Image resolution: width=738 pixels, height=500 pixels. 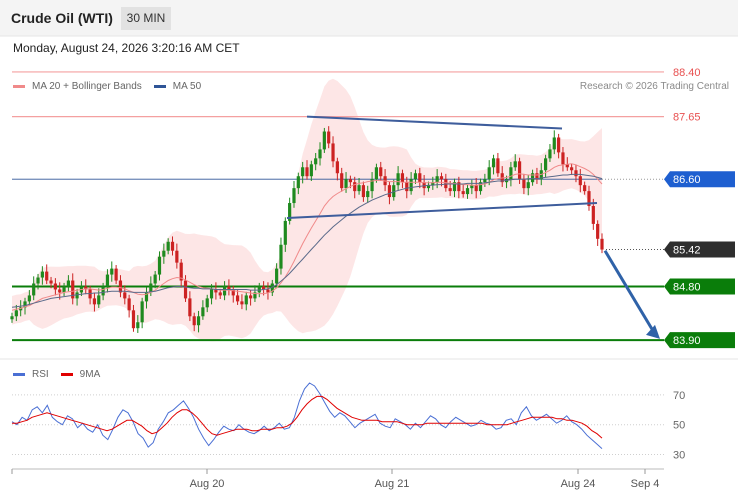 I want to click on last-price-box, so click(x=699, y=249).